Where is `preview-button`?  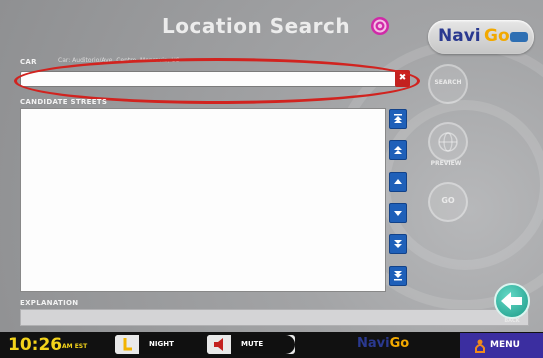
preview-button is located at coordinates (448, 142).